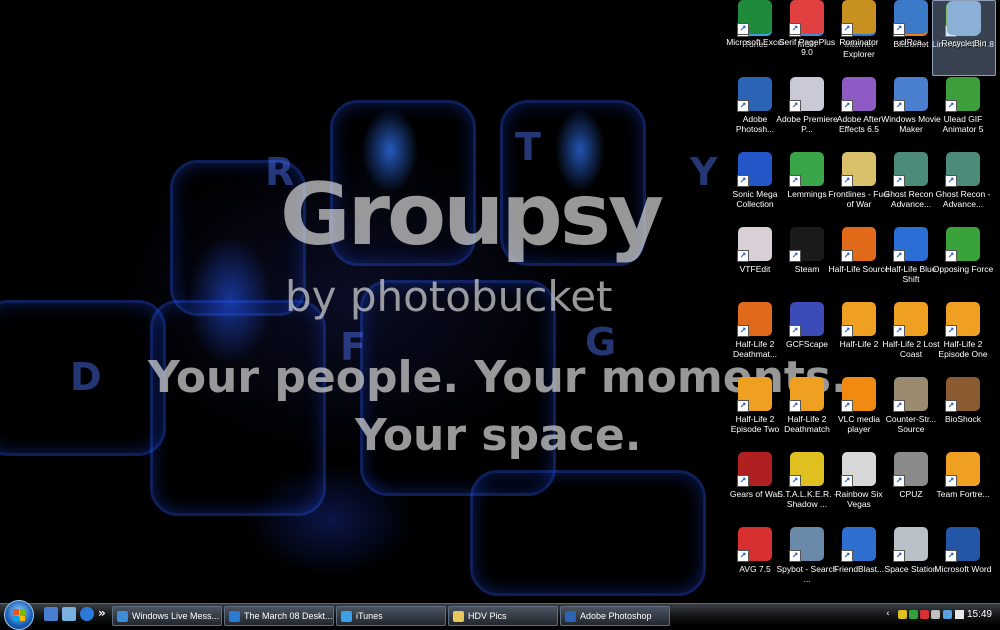 Image resolution: width=1000 pixels, height=630 pixels. I want to click on cpuz-icon: ↗, so click(910, 469).